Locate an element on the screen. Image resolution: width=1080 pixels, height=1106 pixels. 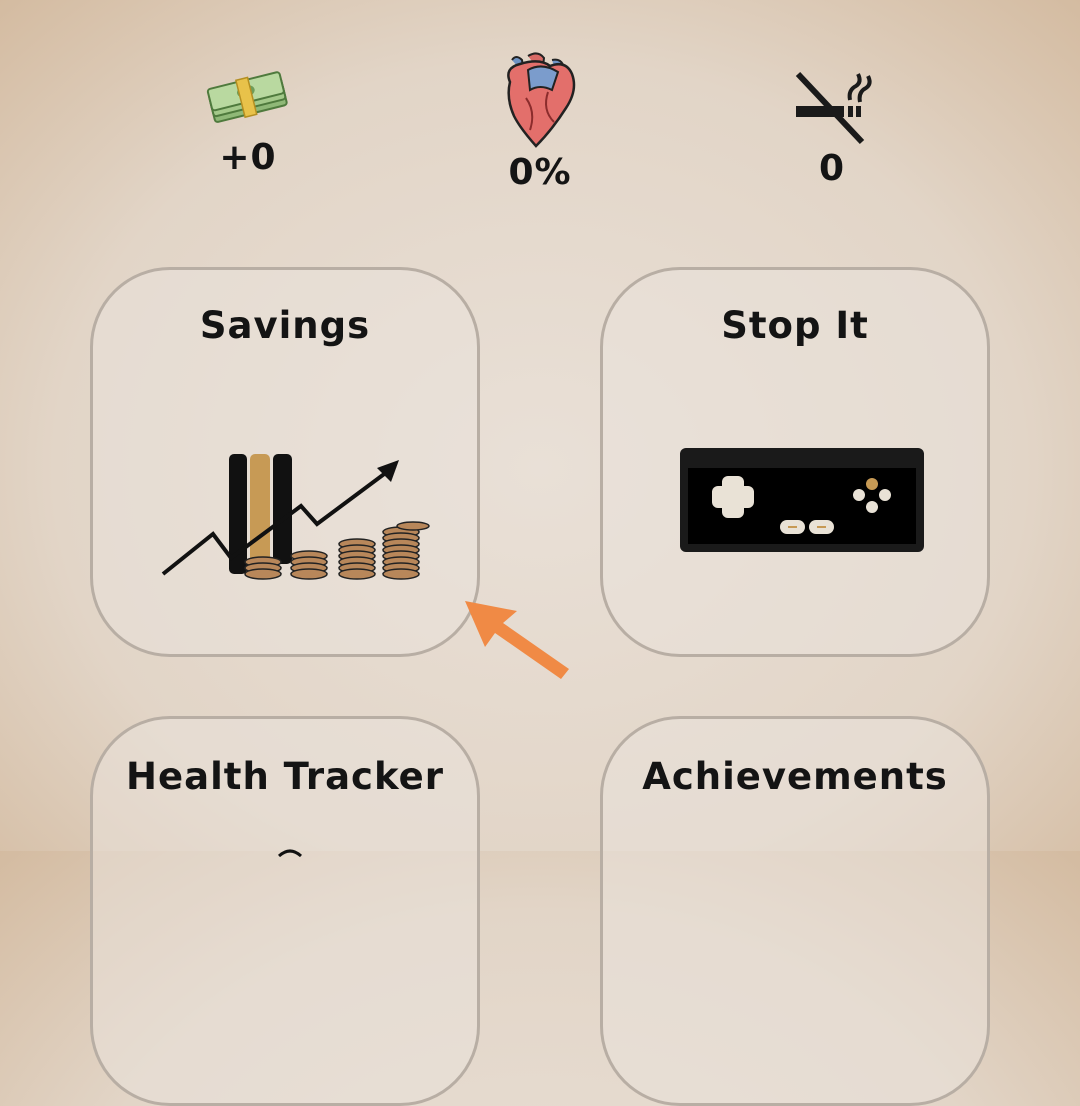
health-value: 0% is located at coordinates (540, 172).